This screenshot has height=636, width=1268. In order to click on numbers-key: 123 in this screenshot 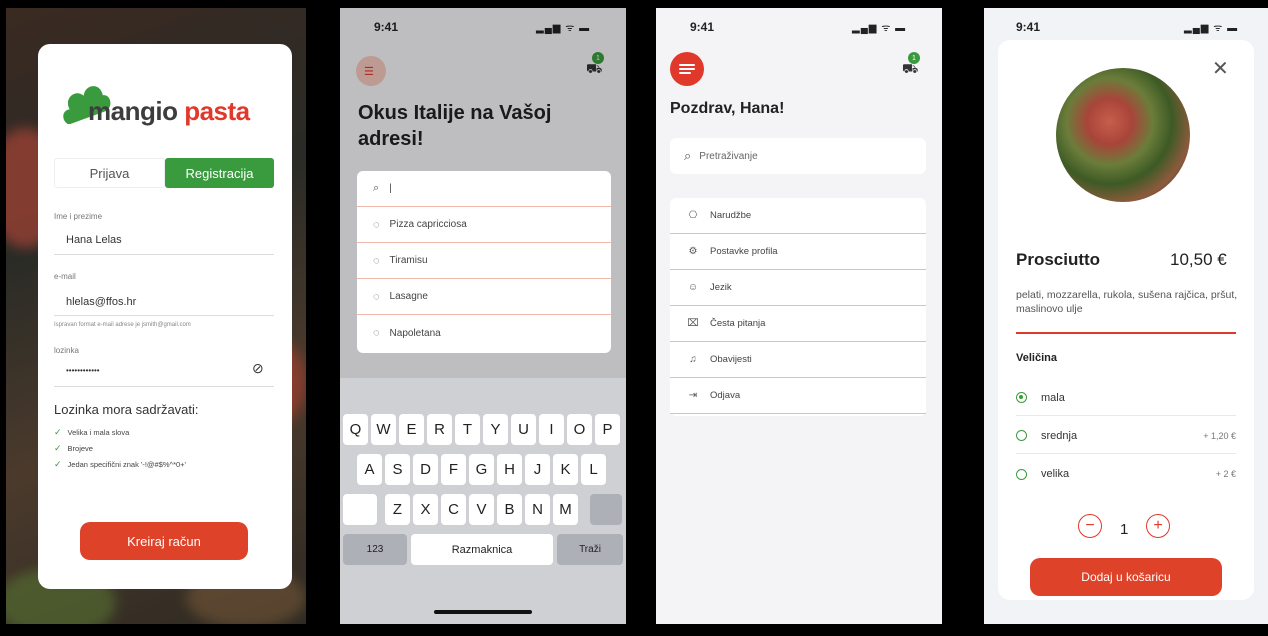, I will do `click(375, 549)`.